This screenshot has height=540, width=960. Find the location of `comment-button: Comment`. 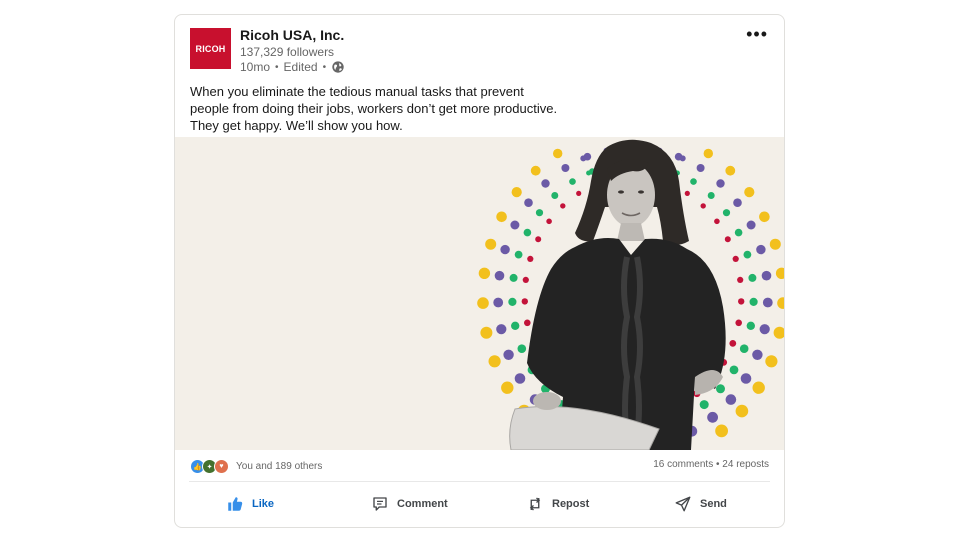

comment-button: Comment is located at coordinates (409, 504).